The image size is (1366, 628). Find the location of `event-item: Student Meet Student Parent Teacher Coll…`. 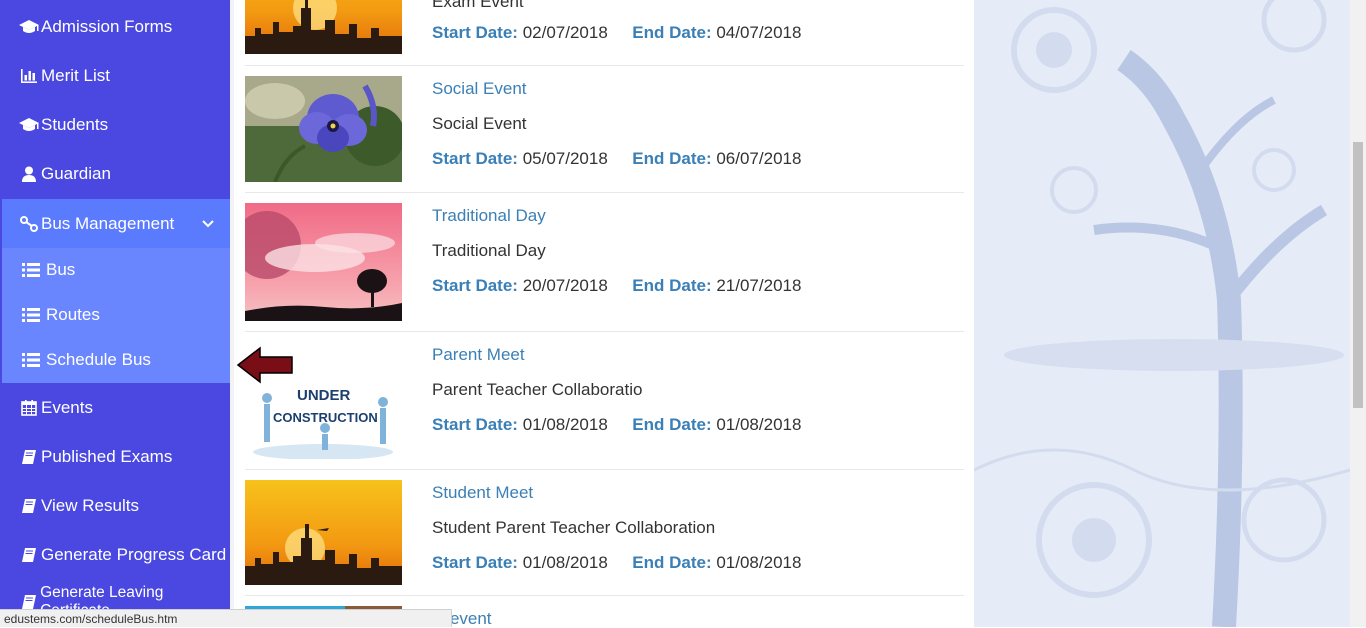

event-item: Student Meet Student Parent Teacher Coll… is located at coordinates (604, 533).